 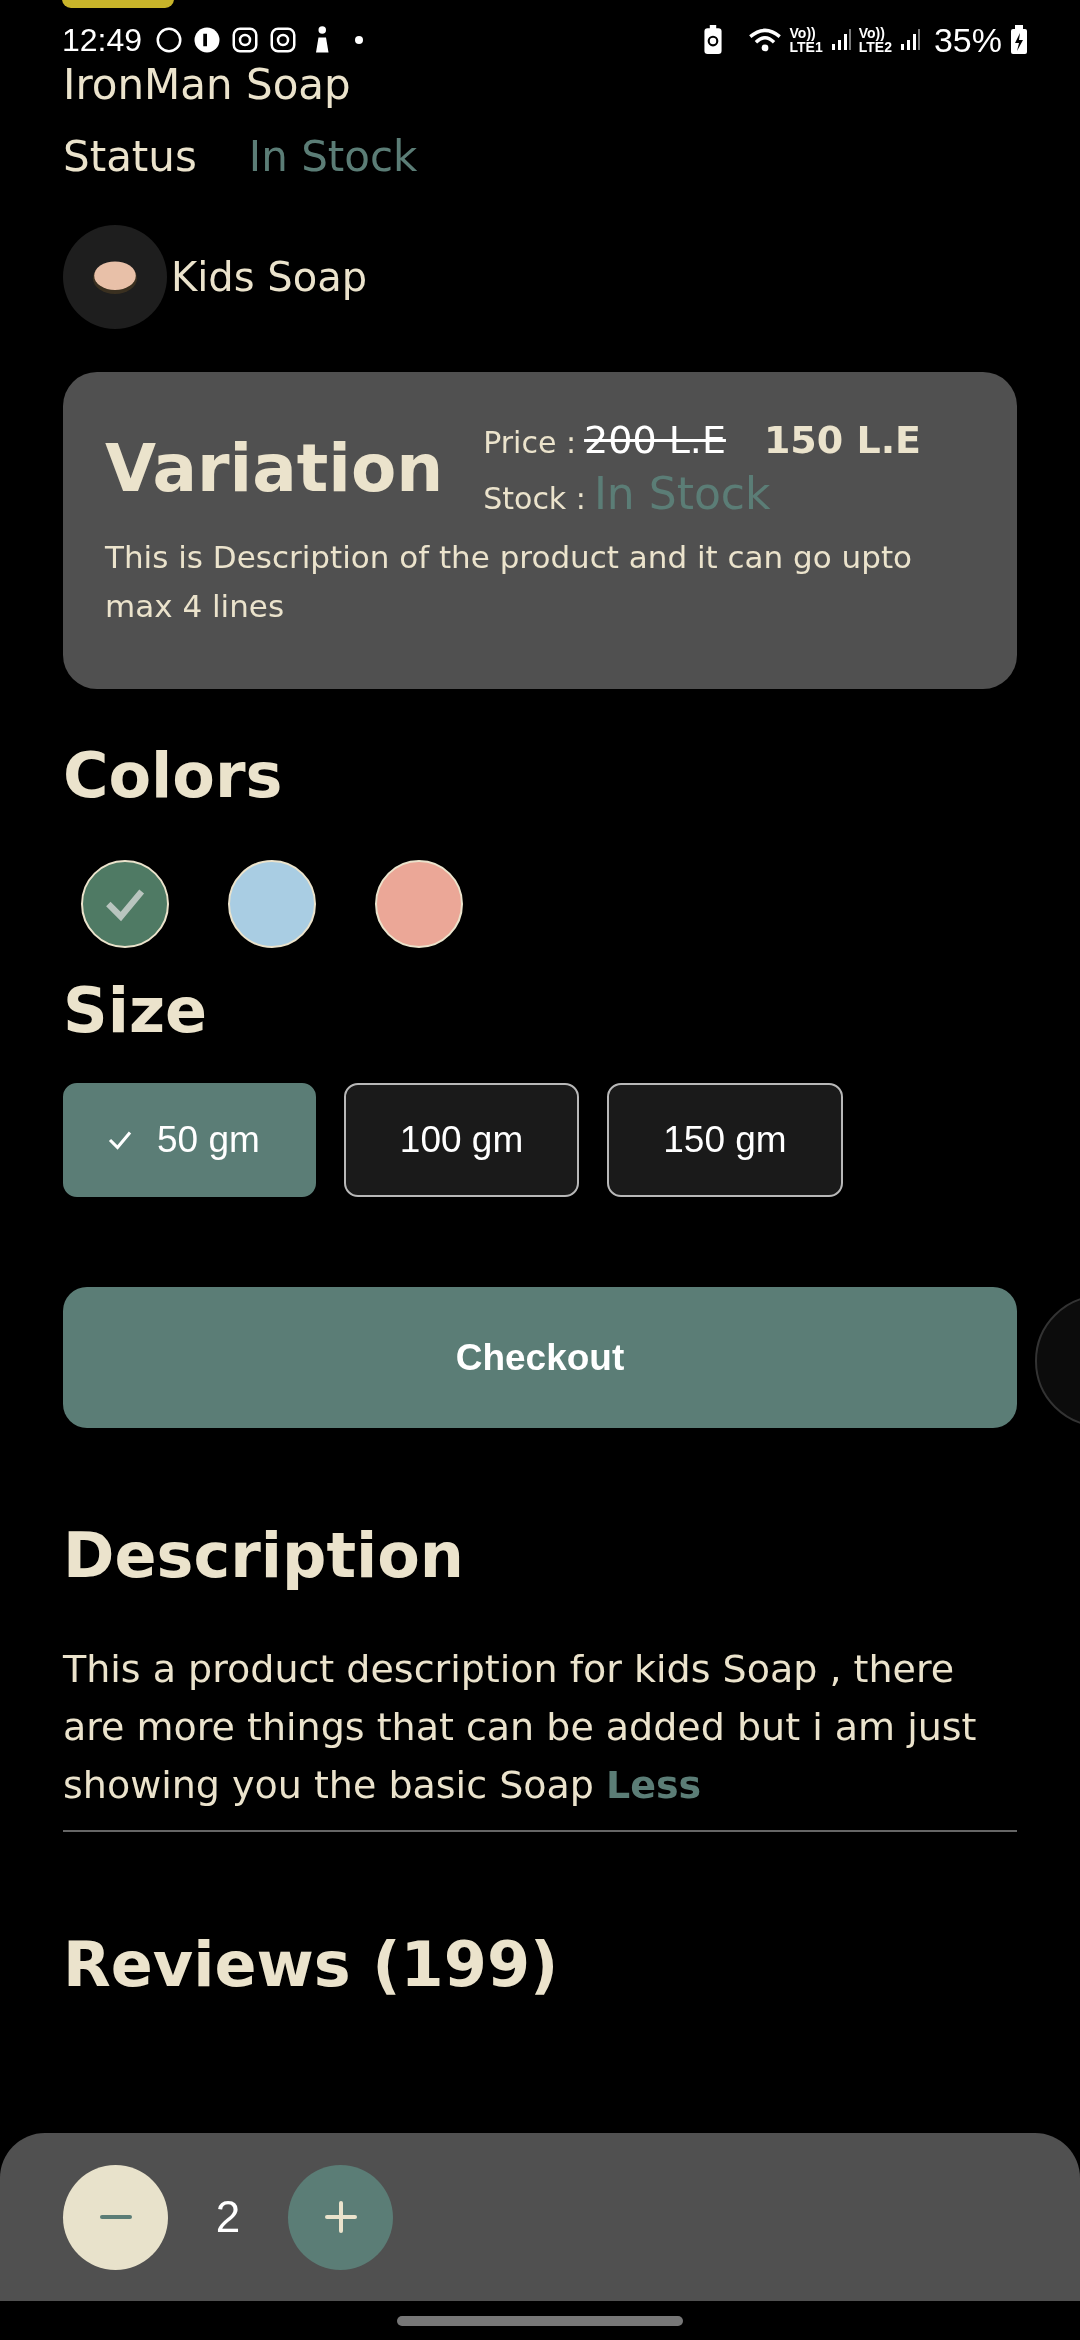 What do you see at coordinates (333, 156) in the screenshot?
I see `status-value: In Stock` at bounding box center [333, 156].